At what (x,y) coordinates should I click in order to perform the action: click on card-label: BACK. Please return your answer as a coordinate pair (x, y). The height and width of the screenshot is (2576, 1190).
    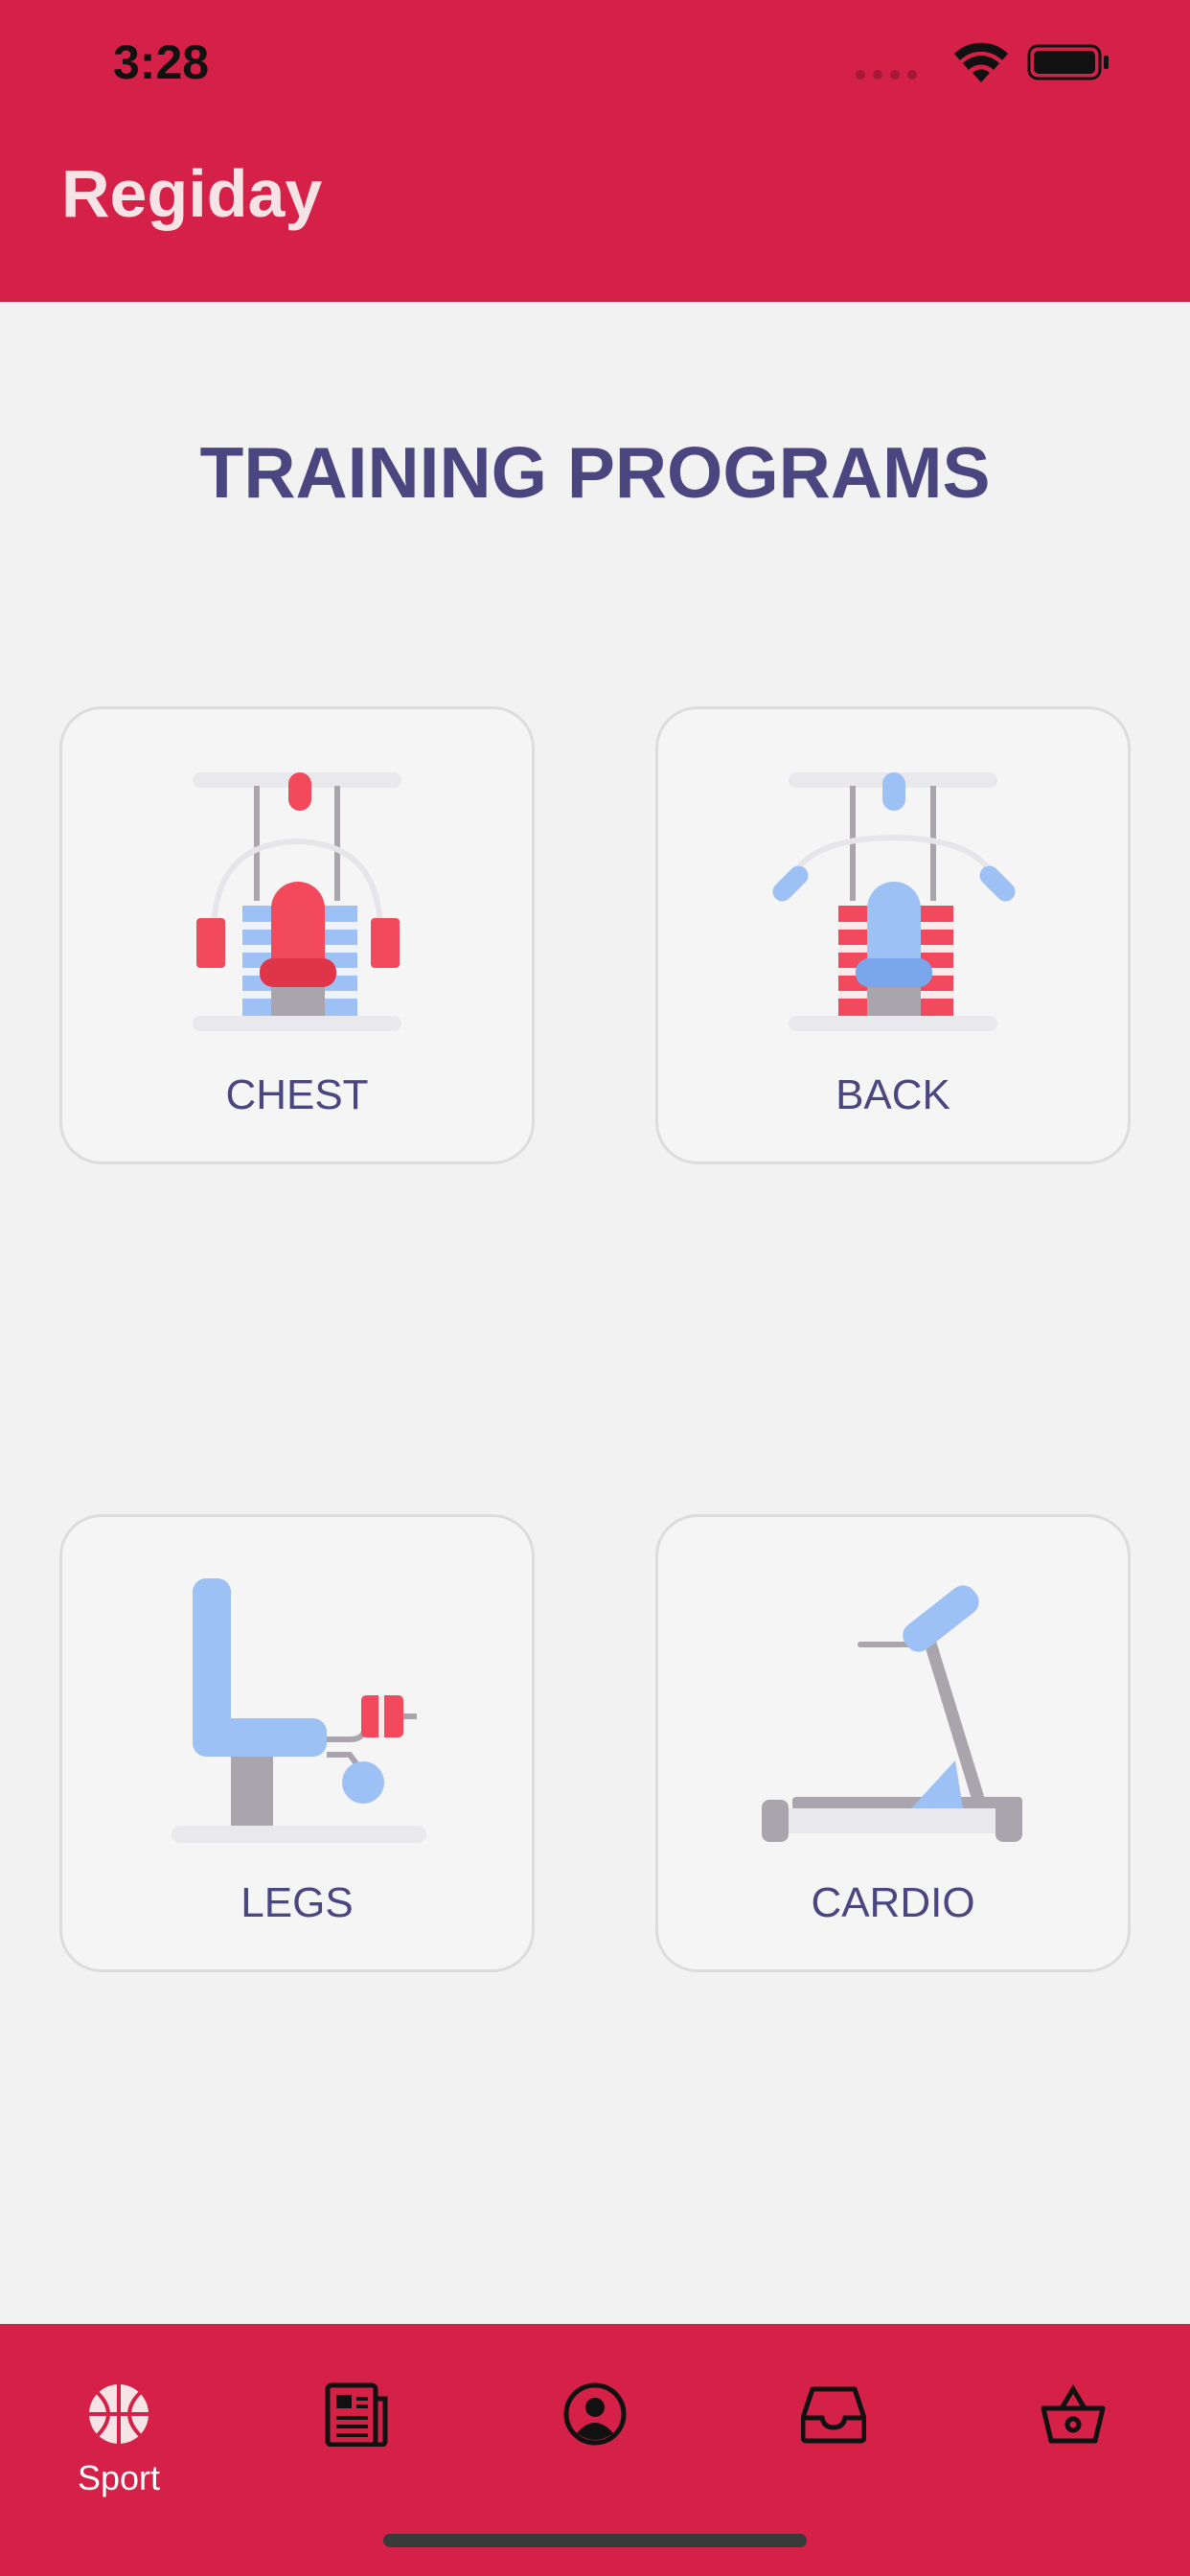
    Looking at the image, I should click on (893, 1094).